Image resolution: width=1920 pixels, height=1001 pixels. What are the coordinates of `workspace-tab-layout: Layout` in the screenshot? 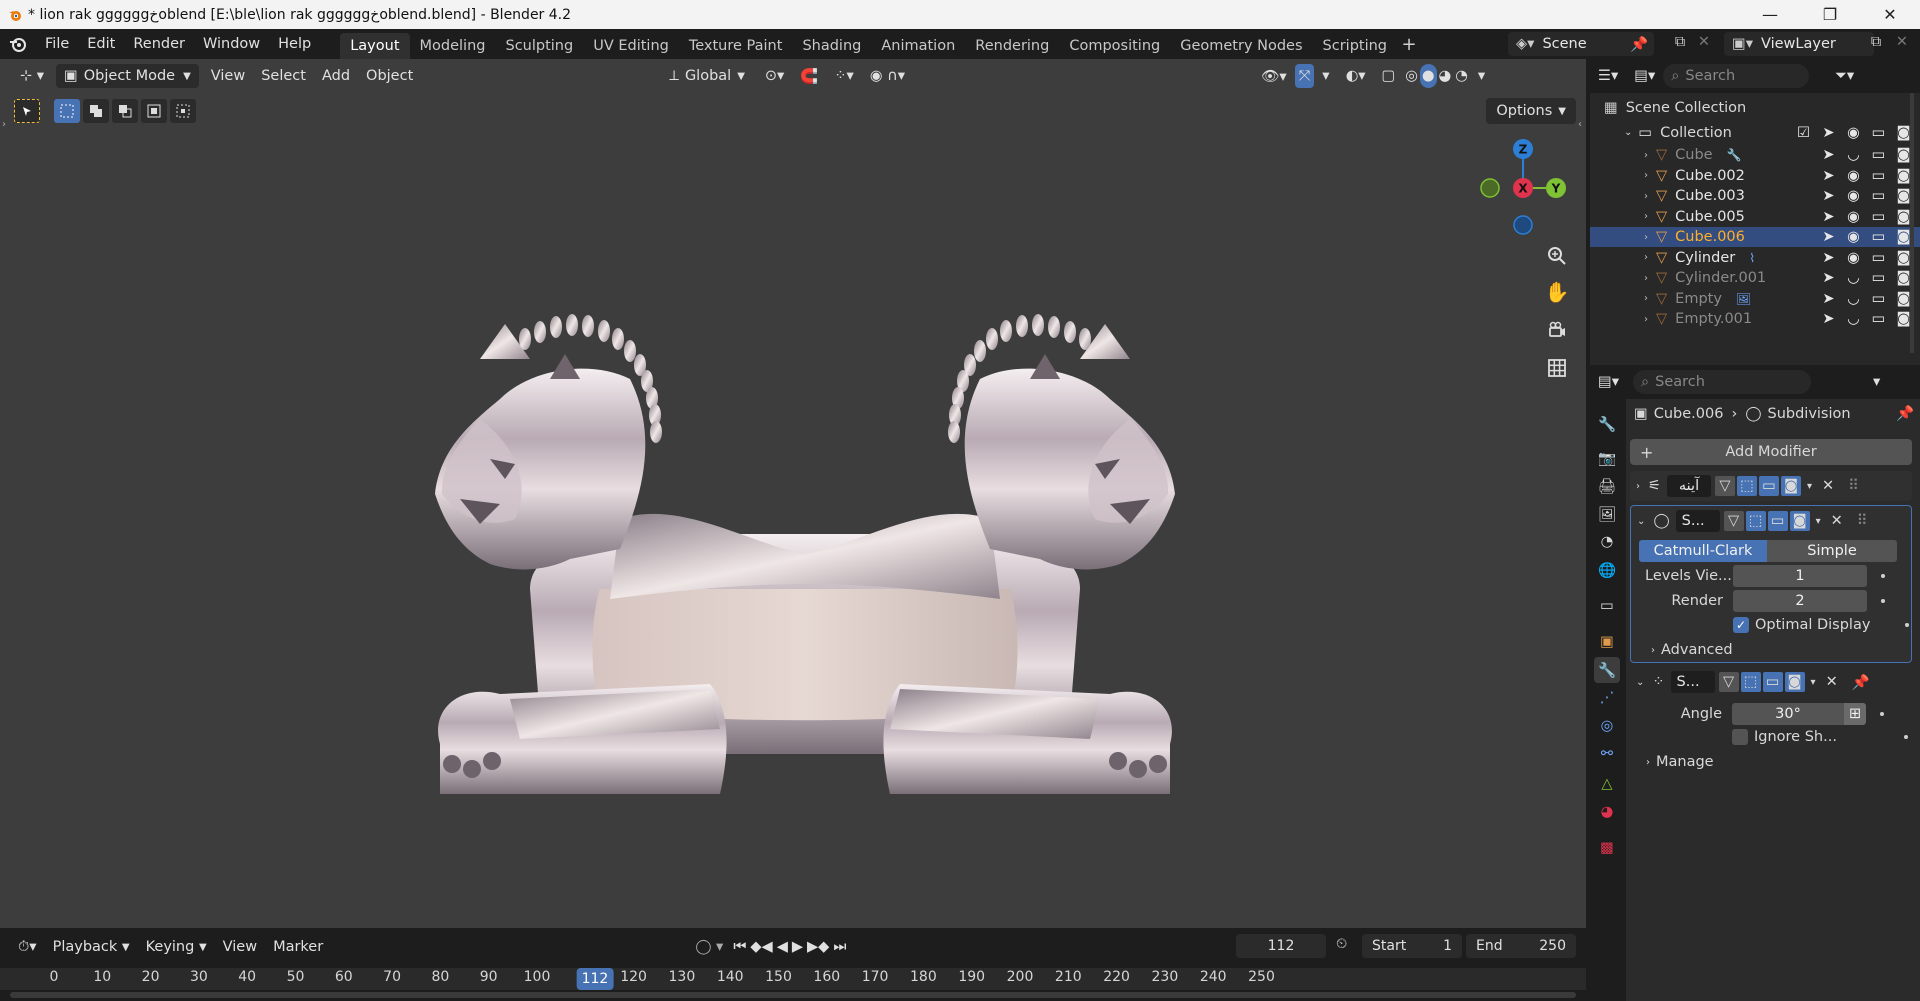 It's located at (375, 46).